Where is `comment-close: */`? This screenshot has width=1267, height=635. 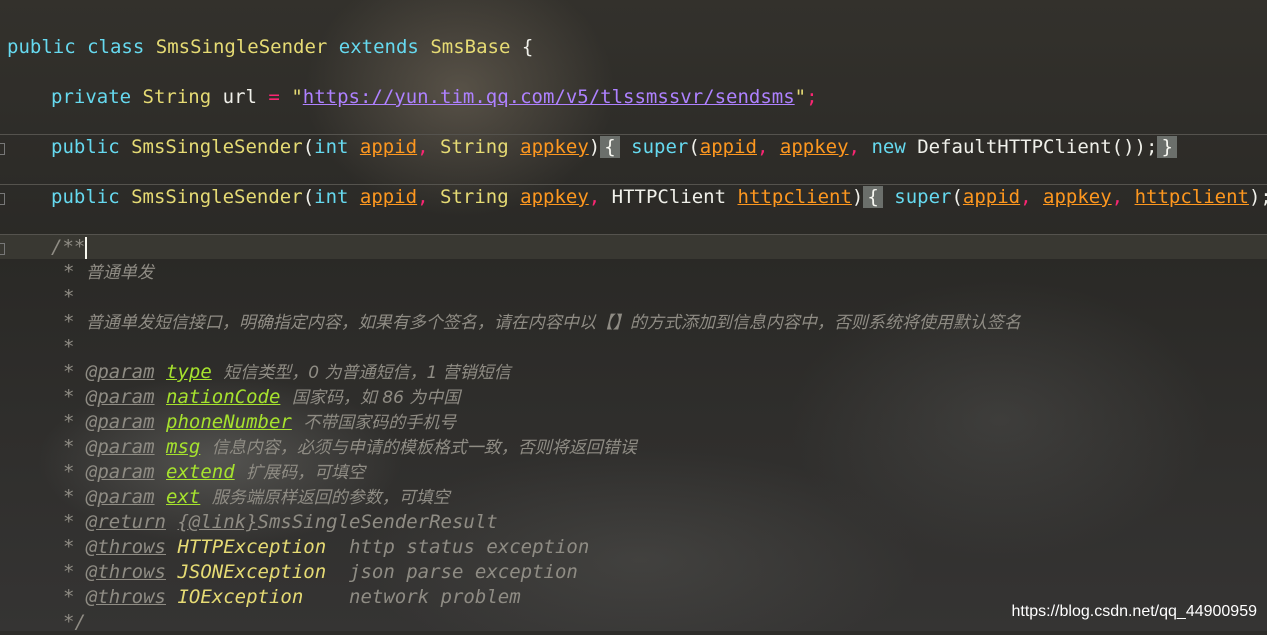 comment-close: */ is located at coordinates (74, 622).